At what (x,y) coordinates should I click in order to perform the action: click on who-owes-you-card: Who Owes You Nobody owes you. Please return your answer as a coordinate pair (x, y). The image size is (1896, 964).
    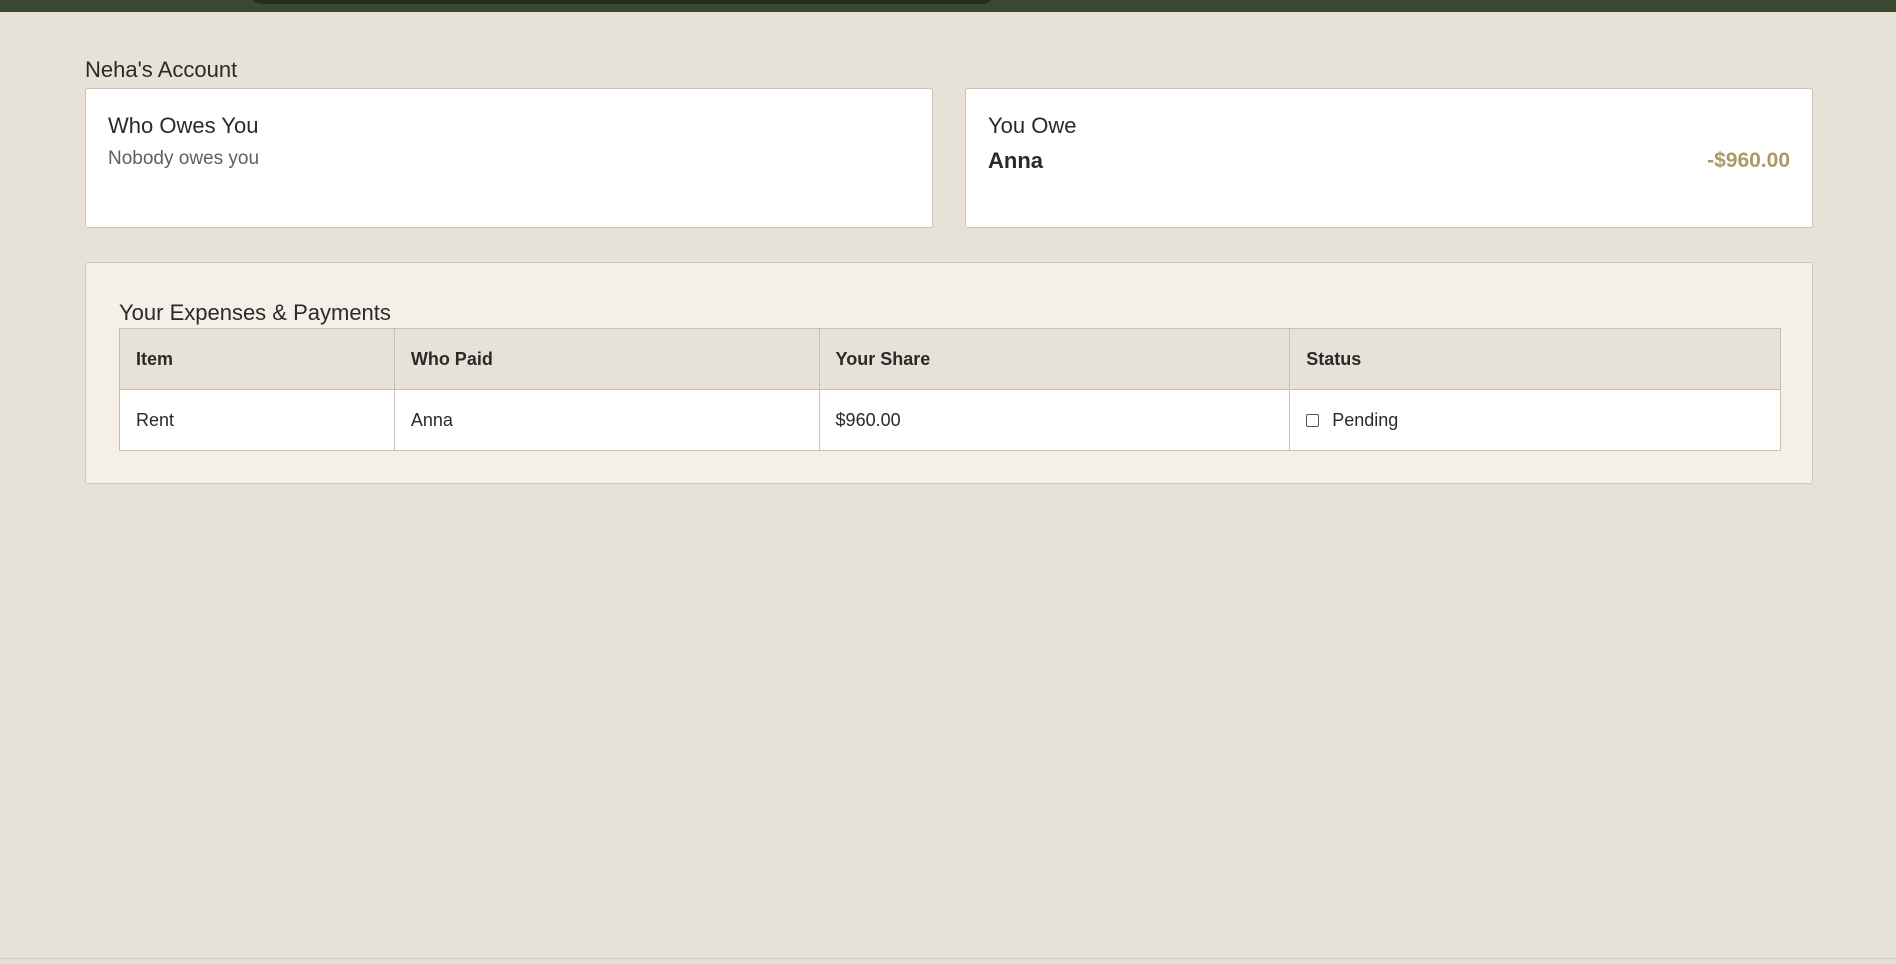
    Looking at the image, I should click on (509, 158).